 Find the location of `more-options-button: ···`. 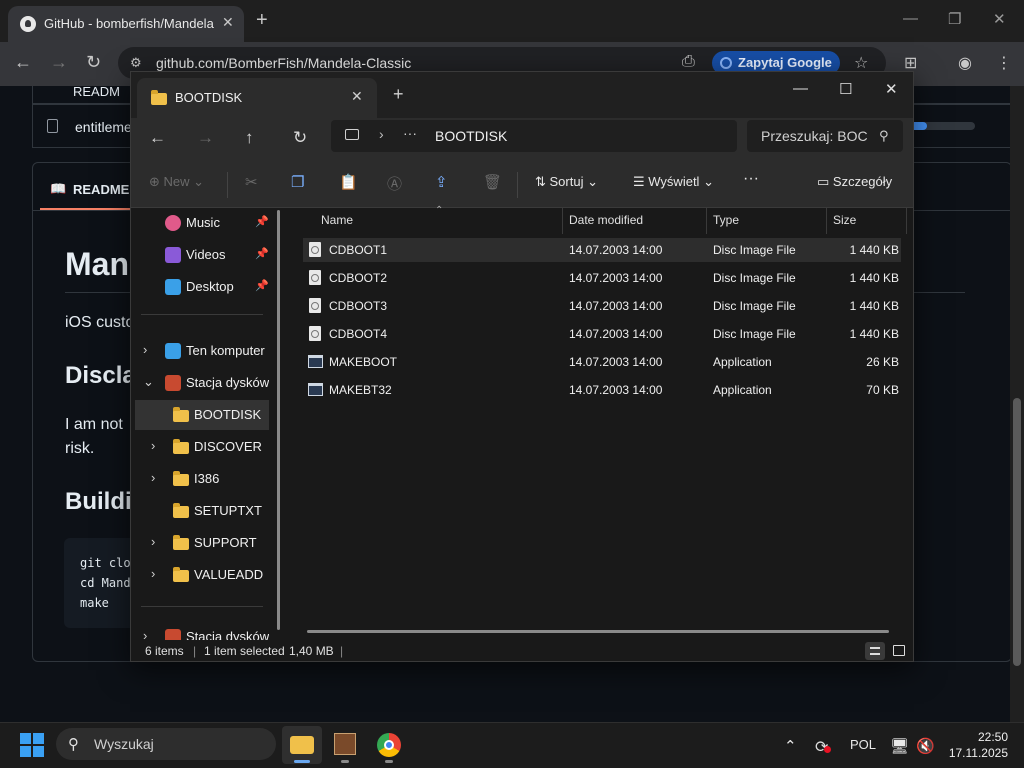

more-options-button: ··· is located at coordinates (751, 179).